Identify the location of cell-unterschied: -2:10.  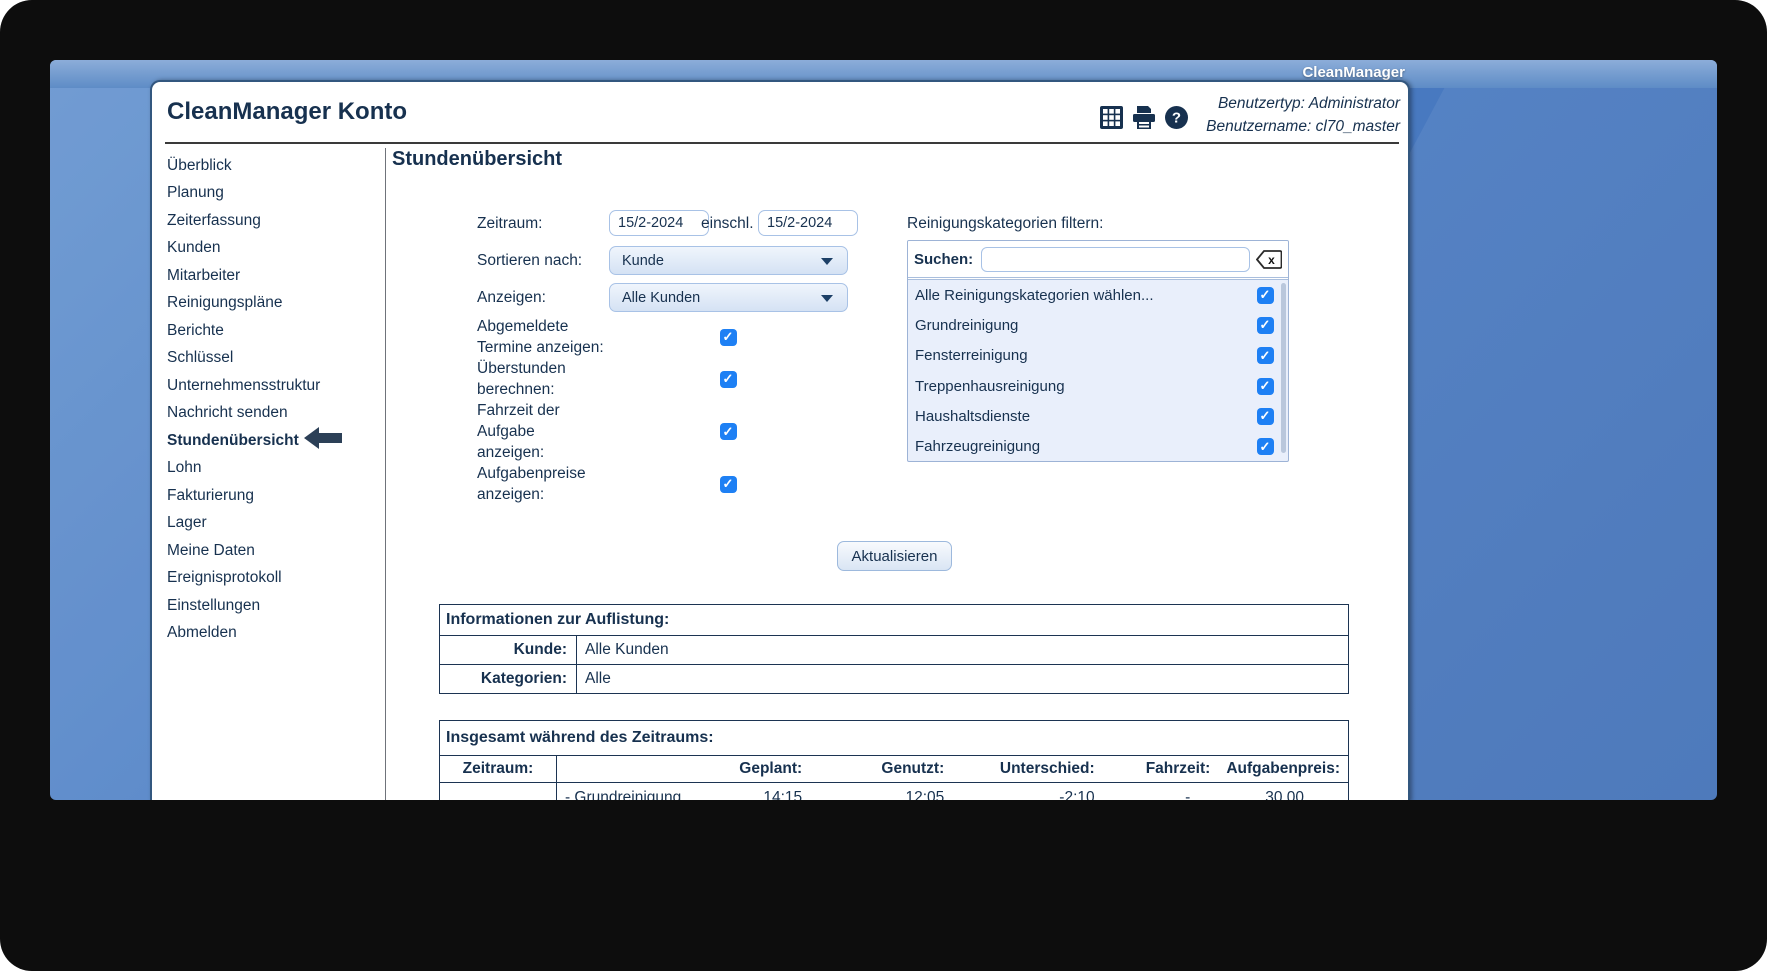
(1027, 791).